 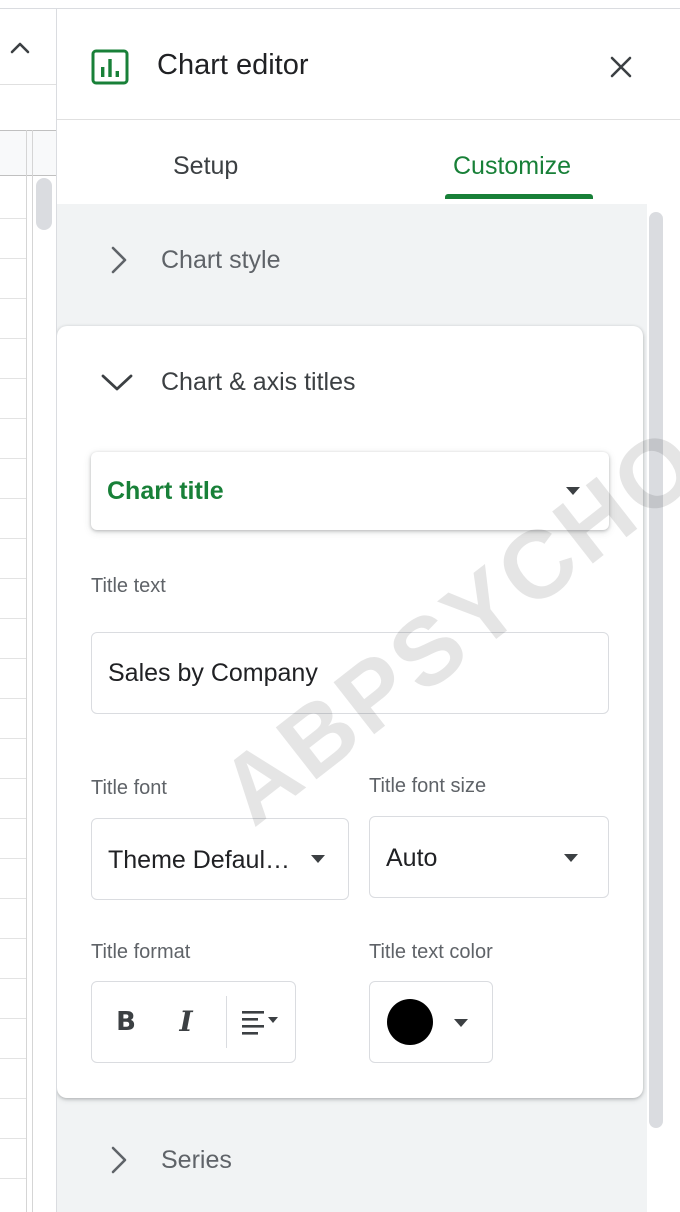 What do you see at coordinates (28, 84) in the screenshot?
I see `formula-bar-divider` at bounding box center [28, 84].